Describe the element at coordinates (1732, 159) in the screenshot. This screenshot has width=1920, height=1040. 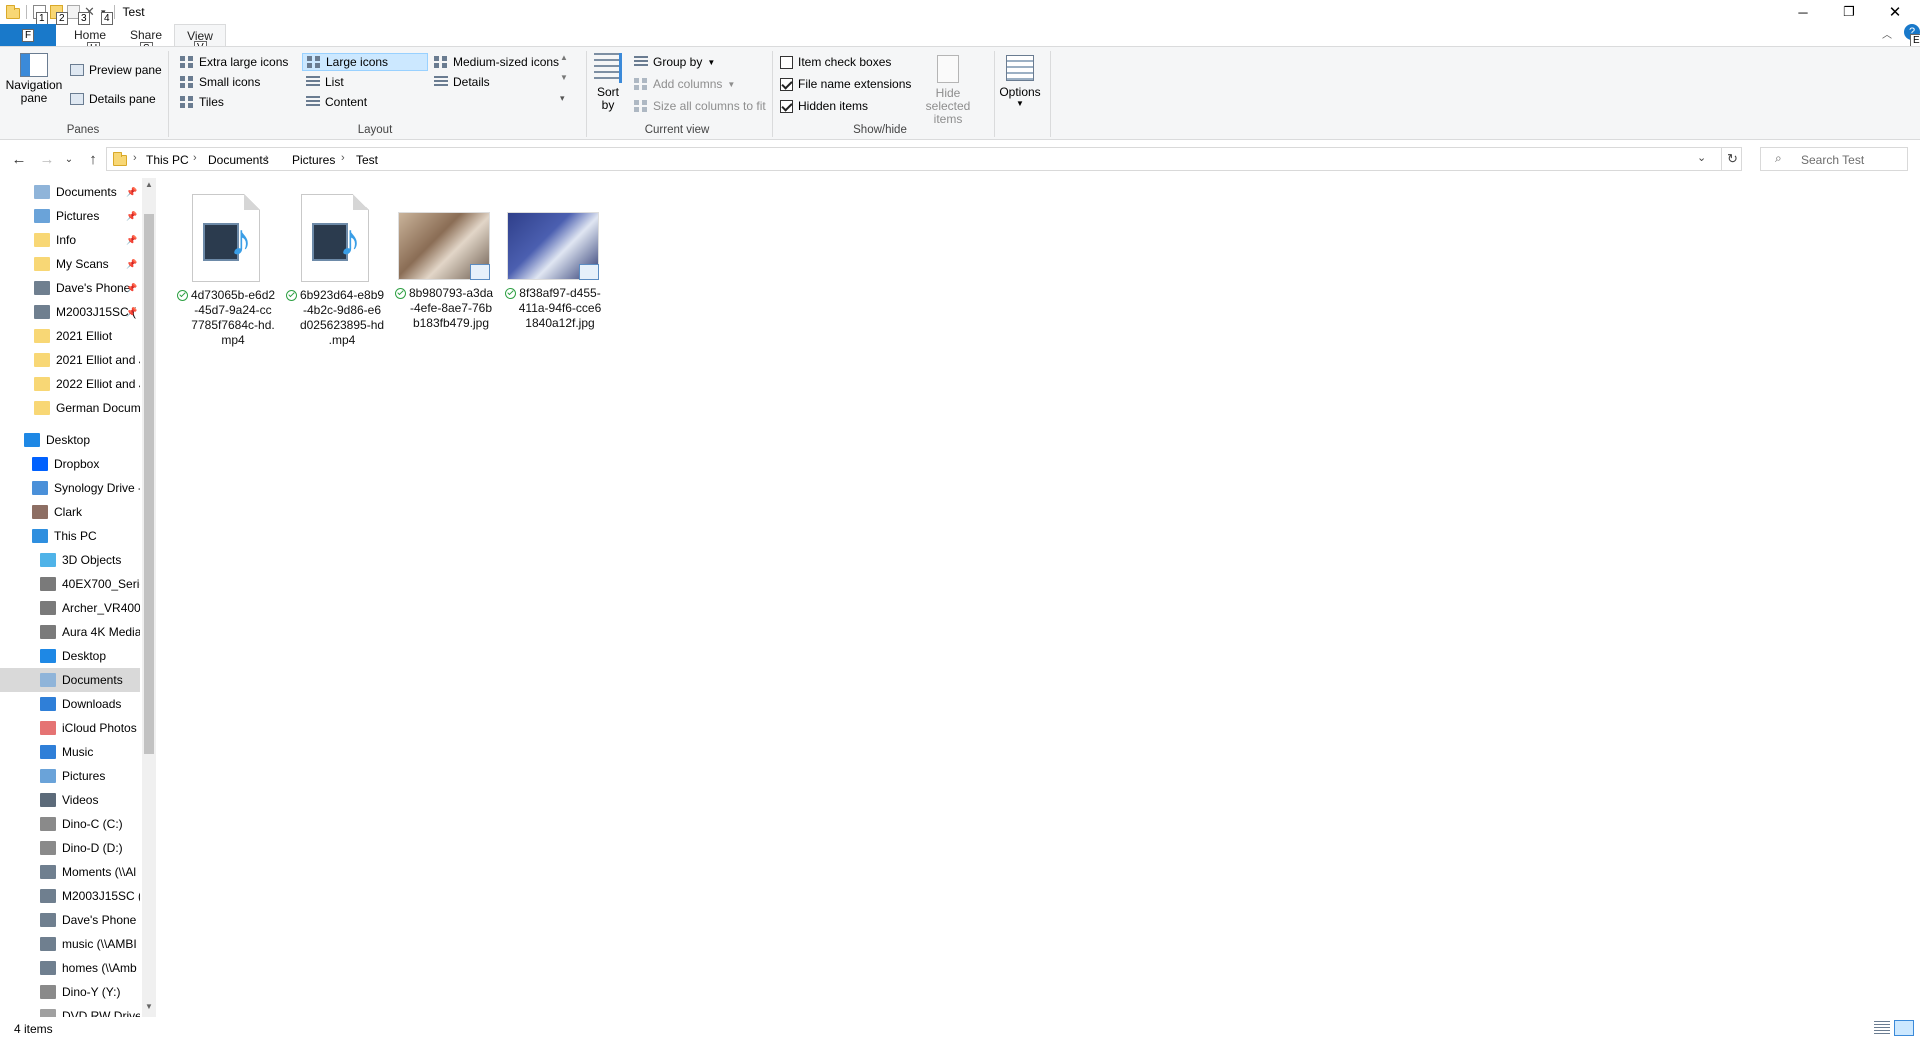
I see `refresh-button: ↻` at that location.